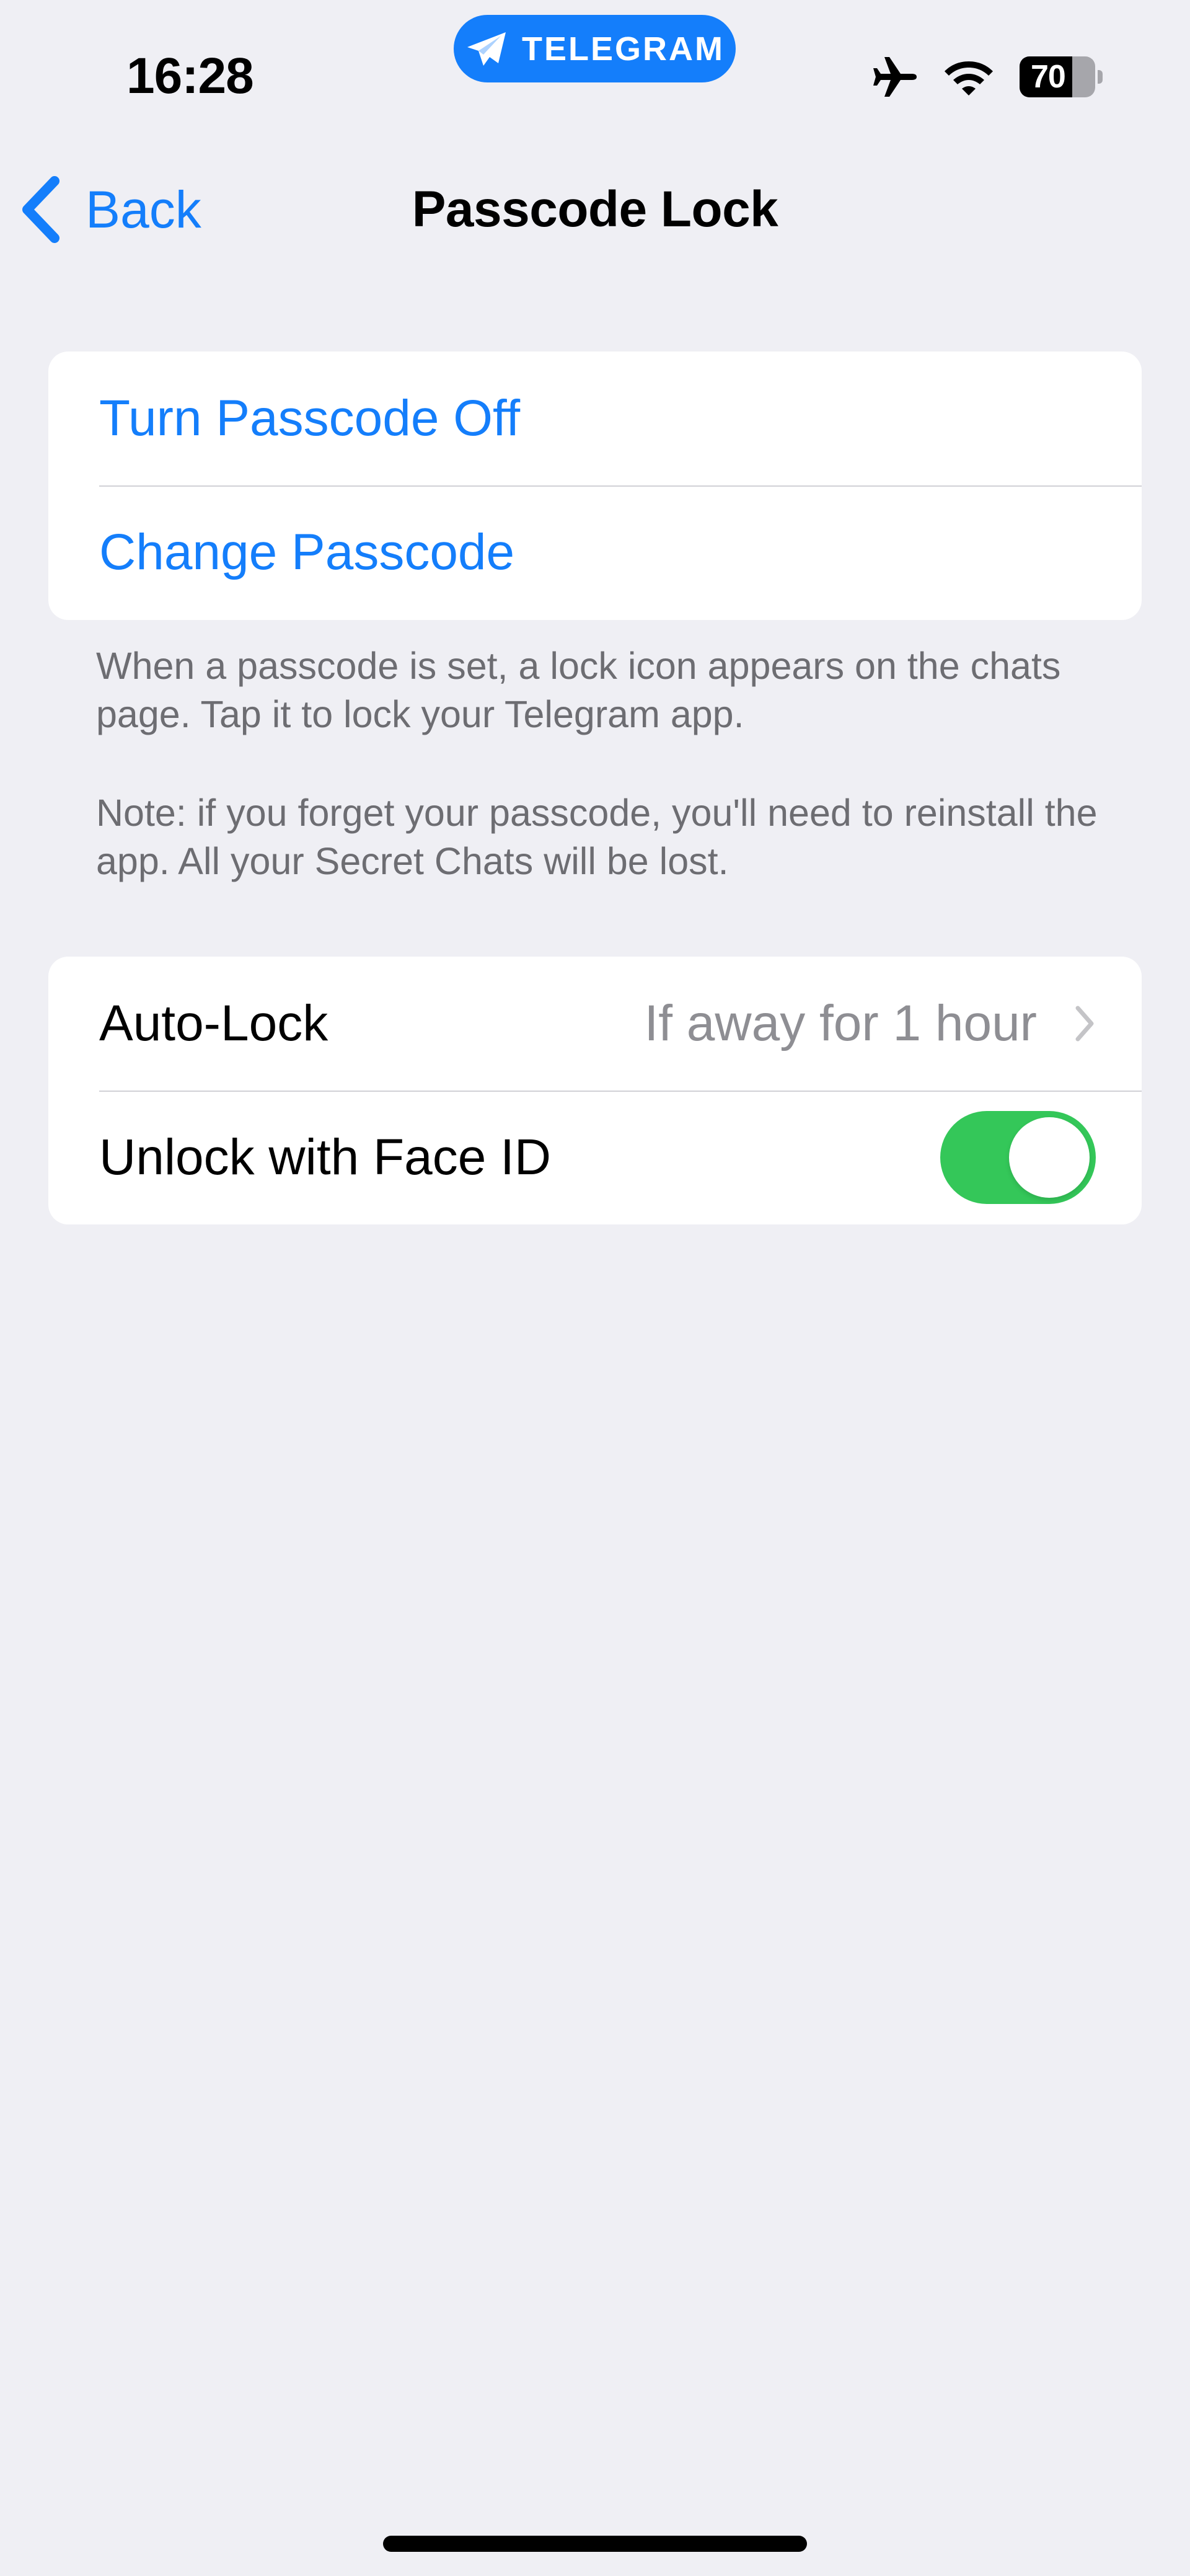 This screenshot has width=1190, height=2576. What do you see at coordinates (595, 2544) in the screenshot?
I see `home-indicator` at bounding box center [595, 2544].